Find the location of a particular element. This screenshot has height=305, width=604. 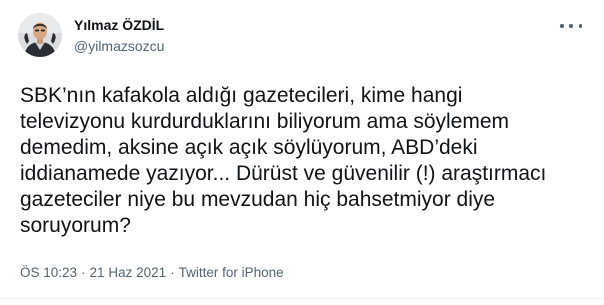

tweet-time: ÖS 10:23 is located at coordinates (48, 273).